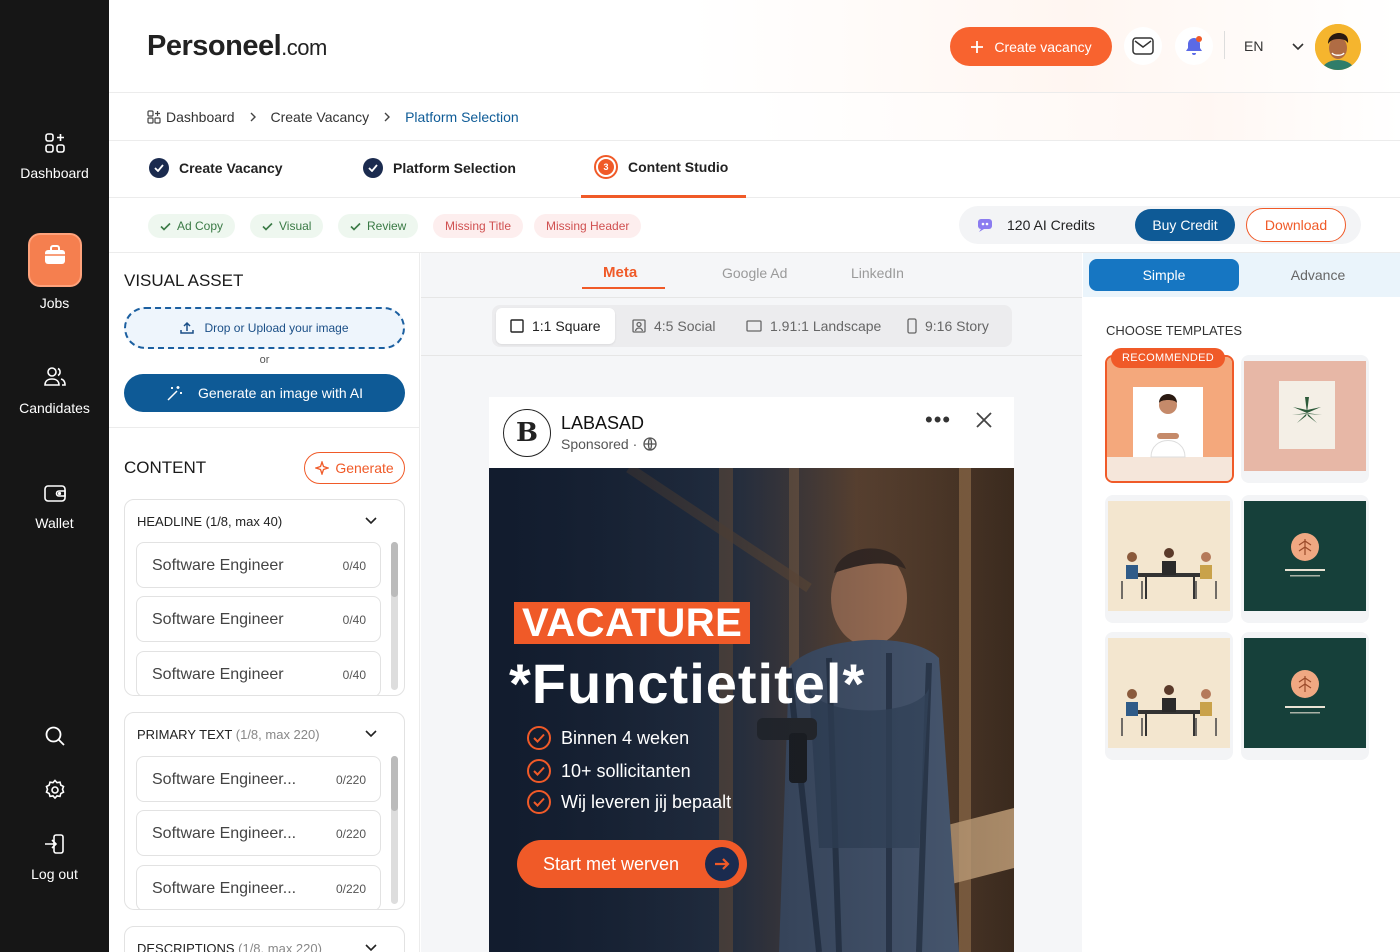 The height and width of the screenshot is (952, 1400). What do you see at coordinates (527, 433) in the screenshot?
I see `brand-avatar: B` at bounding box center [527, 433].